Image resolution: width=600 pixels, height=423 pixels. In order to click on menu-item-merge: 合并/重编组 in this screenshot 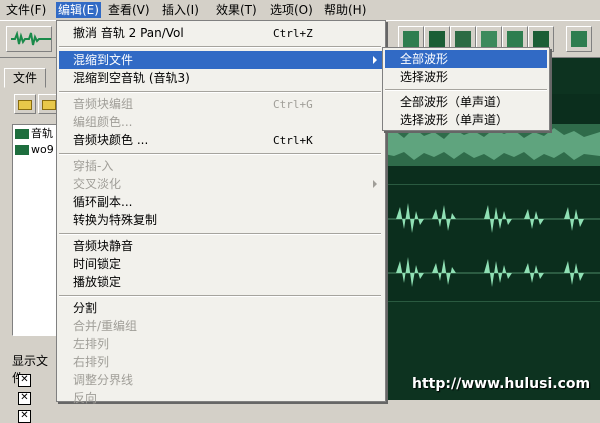, I will do `click(105, 326)`.